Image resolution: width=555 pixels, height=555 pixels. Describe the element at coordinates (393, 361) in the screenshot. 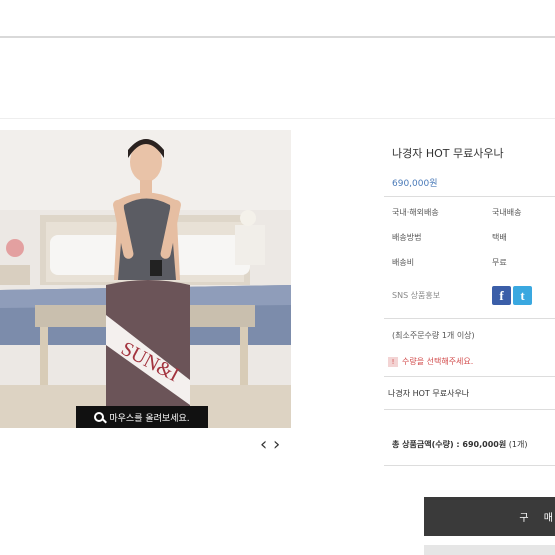

I see `alert-icon: !` at that location.